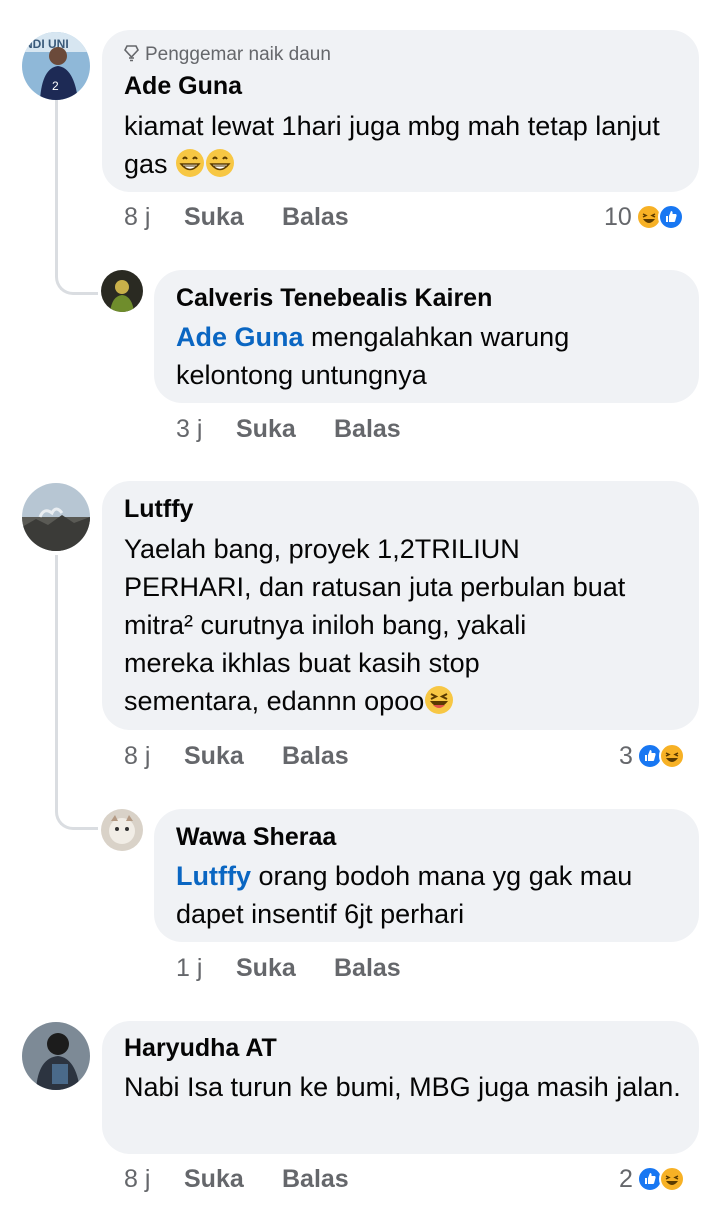  What do you see at coordinates (158, 509) in the screenshot?
I see `author-name: Lutffy` at bounding box center [158, 509].